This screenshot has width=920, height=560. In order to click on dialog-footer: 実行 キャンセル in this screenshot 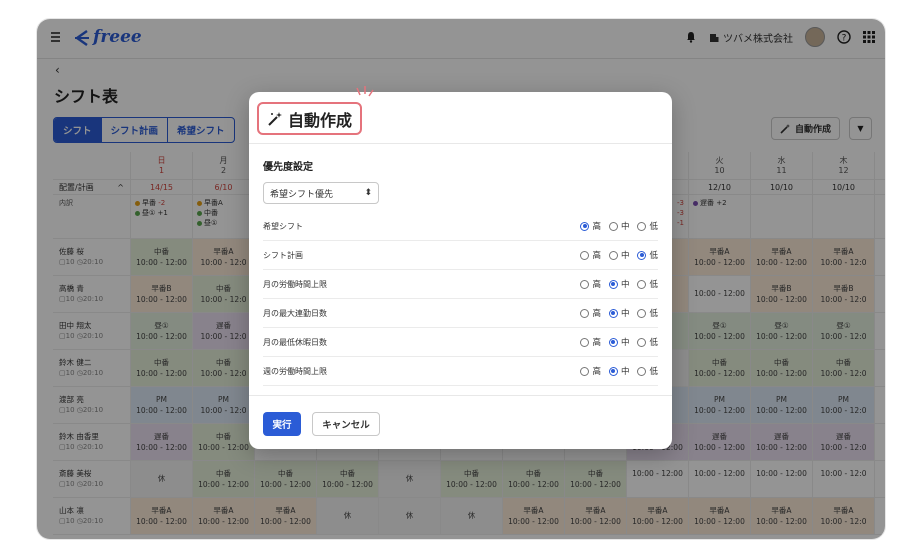, I will do `click(460, 422)`.